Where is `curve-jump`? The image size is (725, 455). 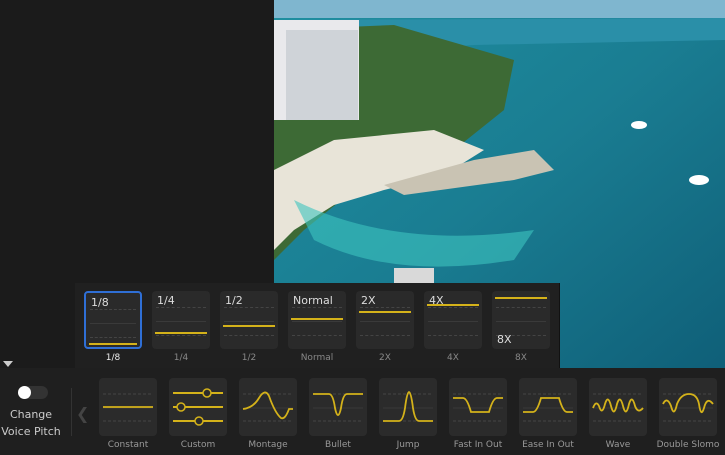 curve-jump is located at coordinates (408, 407).